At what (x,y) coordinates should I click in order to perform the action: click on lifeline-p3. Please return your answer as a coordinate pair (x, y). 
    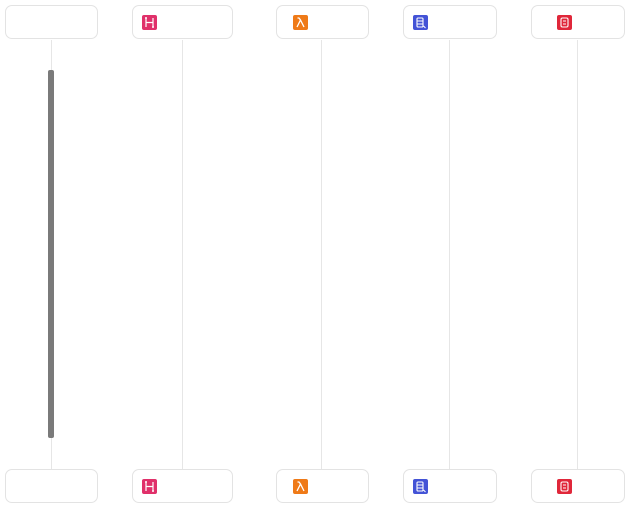
    Looking at the image, I should click on (321, 254).